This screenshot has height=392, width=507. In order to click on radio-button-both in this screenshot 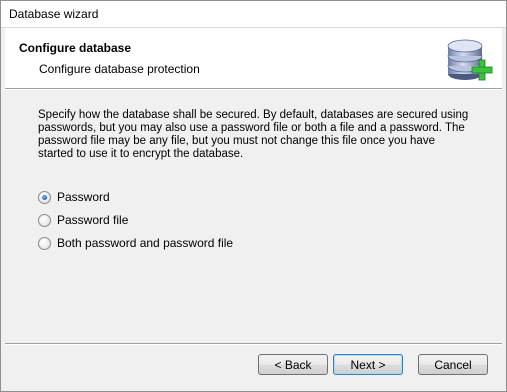, I will do `click(44, 243)`.